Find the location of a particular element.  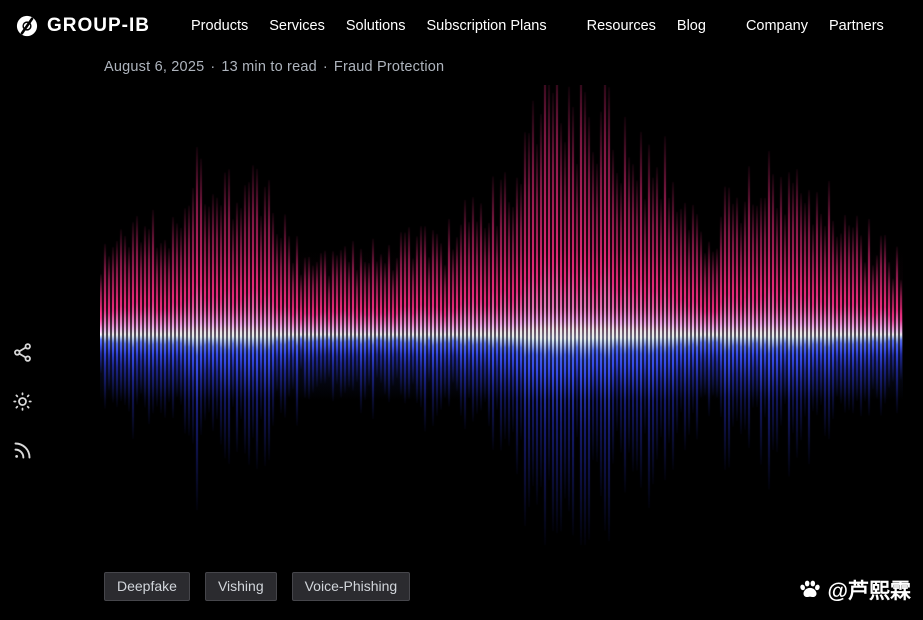

theme-toggle-button is located at coordinates (22, 401).